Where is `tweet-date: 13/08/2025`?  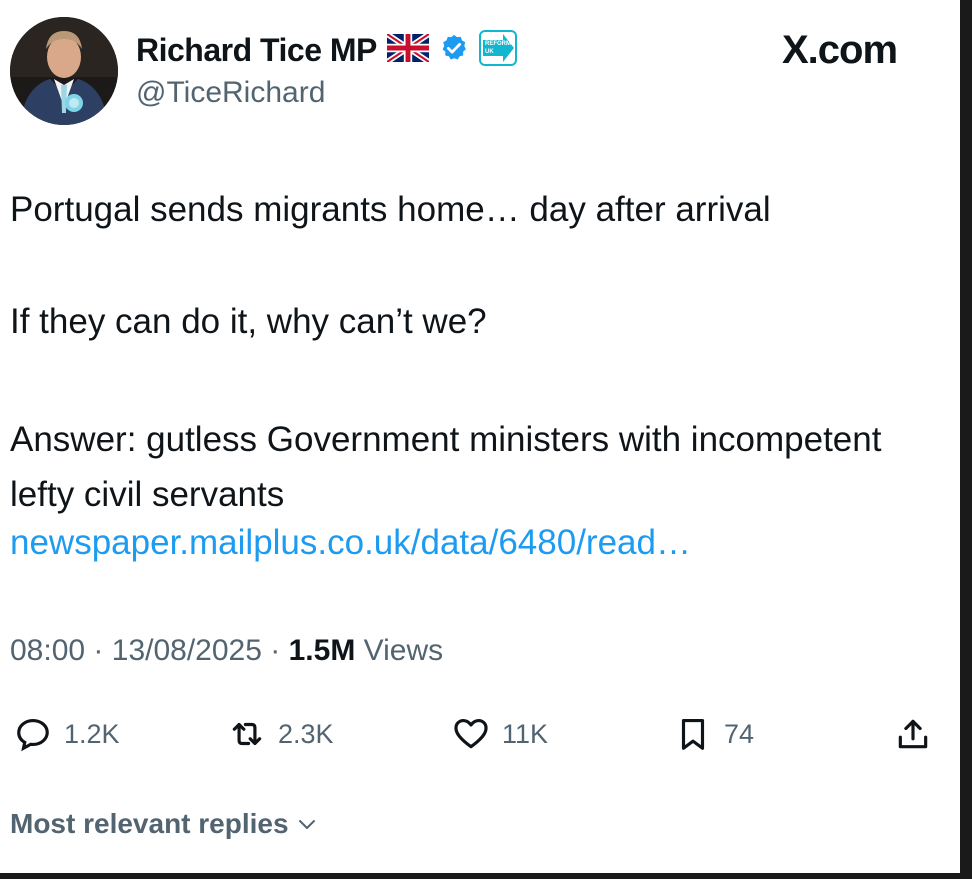 tweet-date: 13/08/2025 is located at coordinates (187, 650).